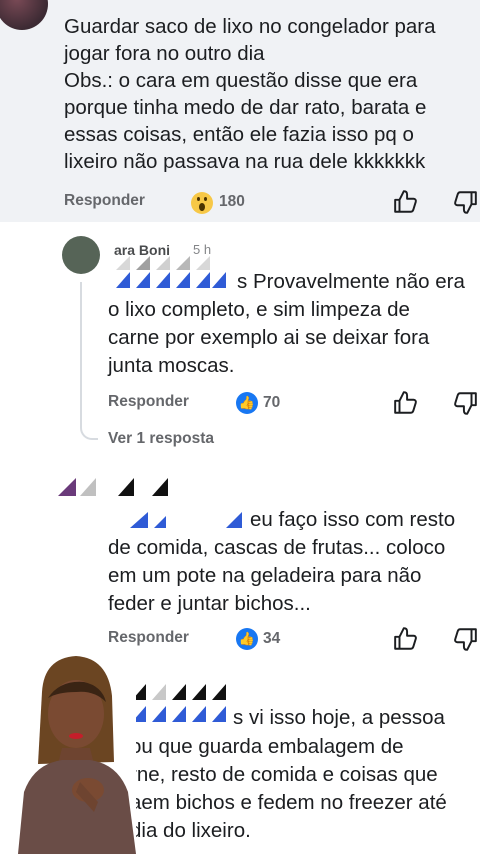 The width and height of the screenshot is (480, 854). Describe the element at coordinates (271, 403) in the screenshot. I see `reaction-count: 70` at that location.